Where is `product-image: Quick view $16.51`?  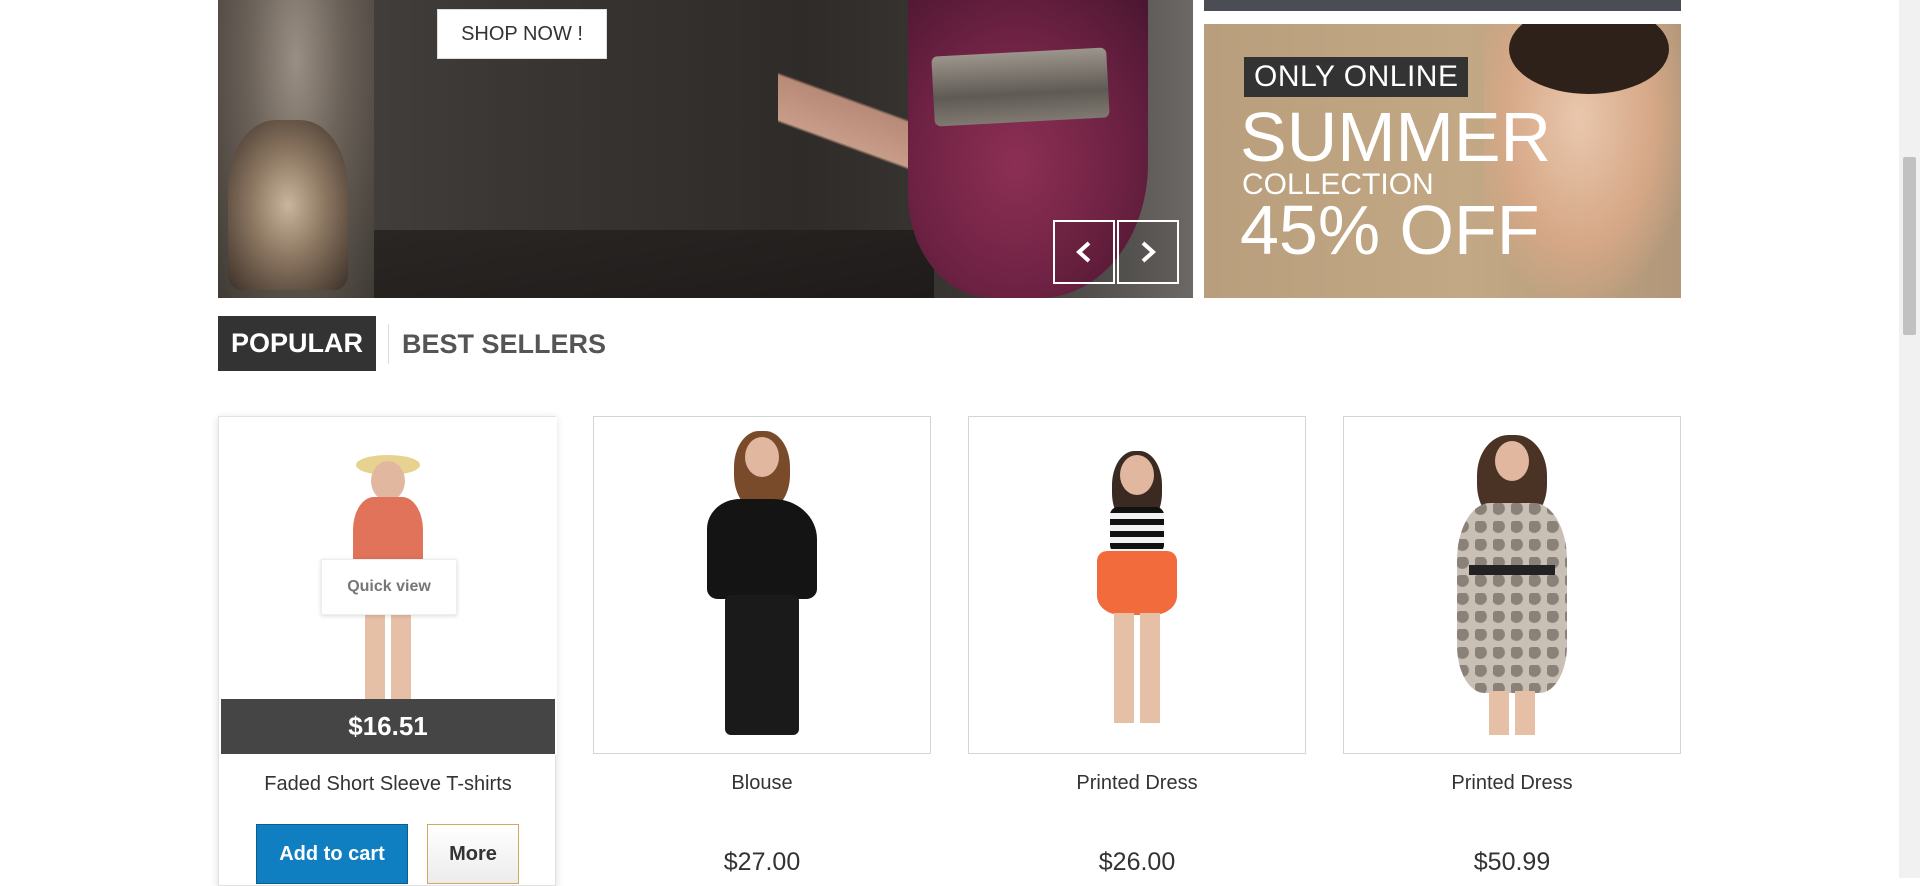 product-image: Quick view $16.51 is located at coordinates (388, 586).